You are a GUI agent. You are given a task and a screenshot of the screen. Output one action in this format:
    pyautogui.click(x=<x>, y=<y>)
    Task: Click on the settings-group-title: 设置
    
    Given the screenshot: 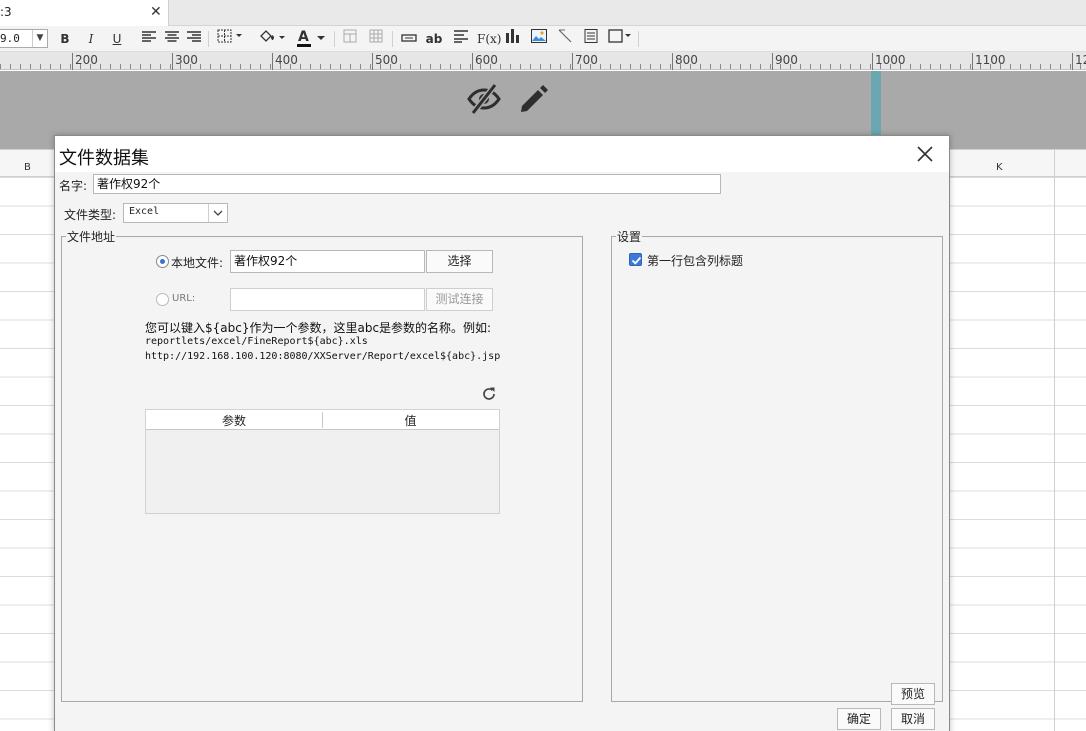 What is the action you would take?
    pyautogui.click(x=629, y=236)
    